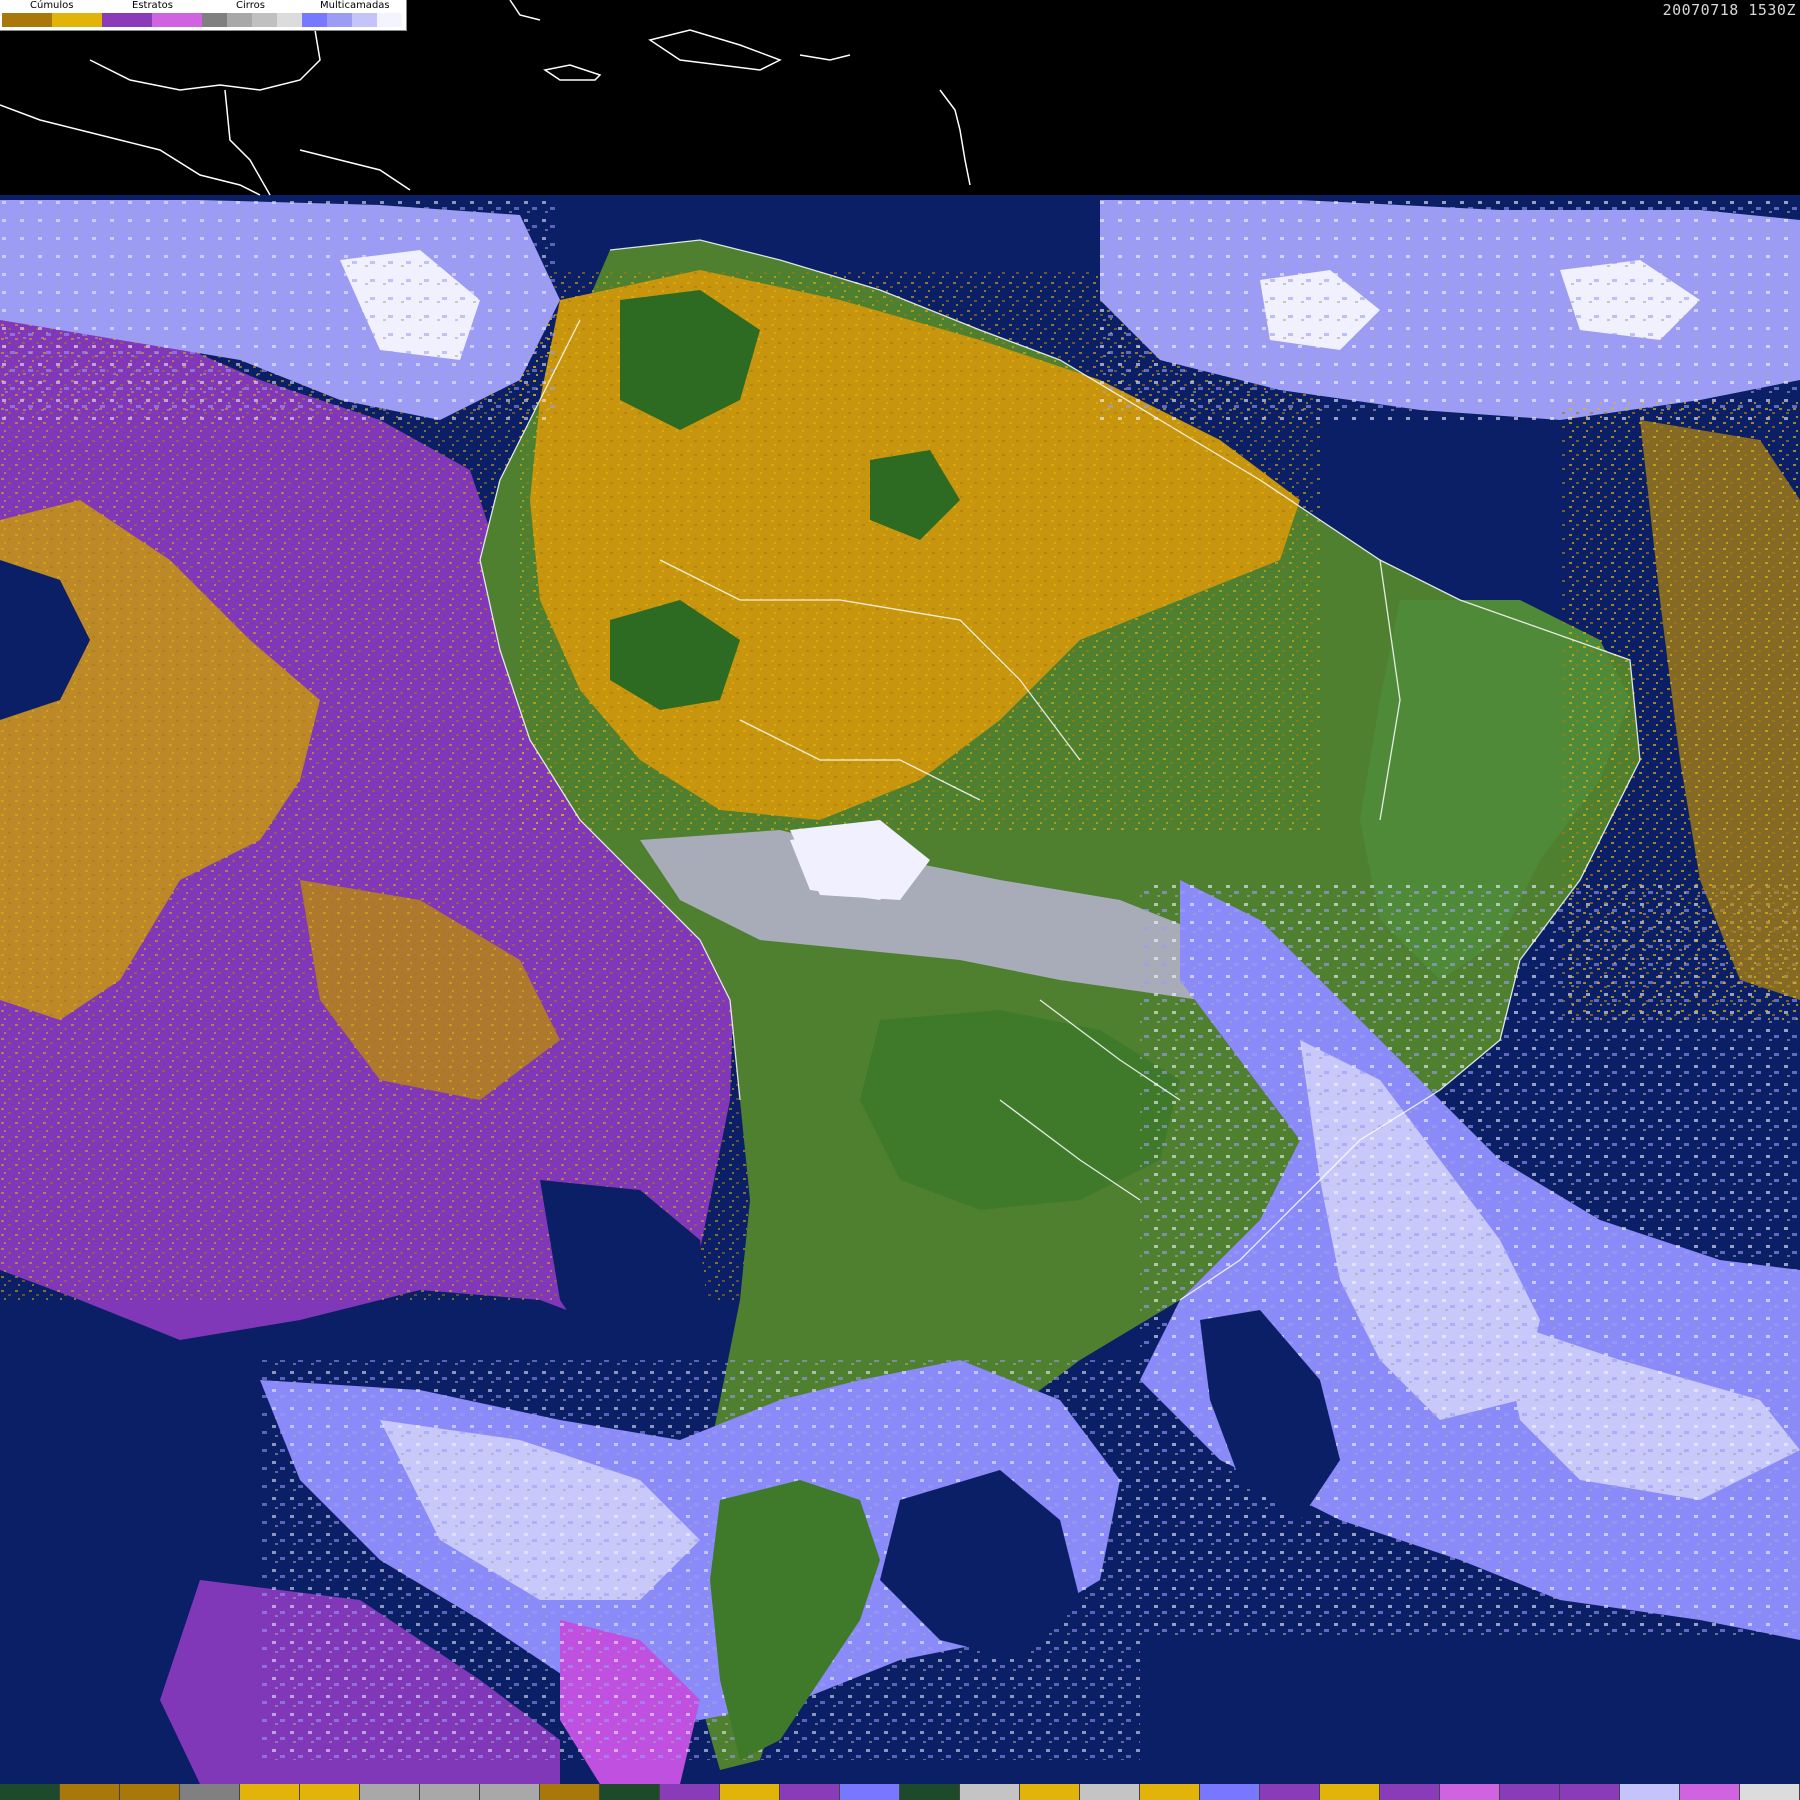  I want to click on legend-label-multicamadas: Multicamadas, so click(355, 5).